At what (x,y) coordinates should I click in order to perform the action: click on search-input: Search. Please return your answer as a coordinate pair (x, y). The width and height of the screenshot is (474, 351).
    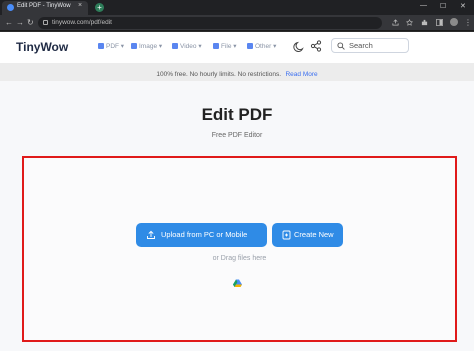
    Looking at the image, I should click on (370, 45).